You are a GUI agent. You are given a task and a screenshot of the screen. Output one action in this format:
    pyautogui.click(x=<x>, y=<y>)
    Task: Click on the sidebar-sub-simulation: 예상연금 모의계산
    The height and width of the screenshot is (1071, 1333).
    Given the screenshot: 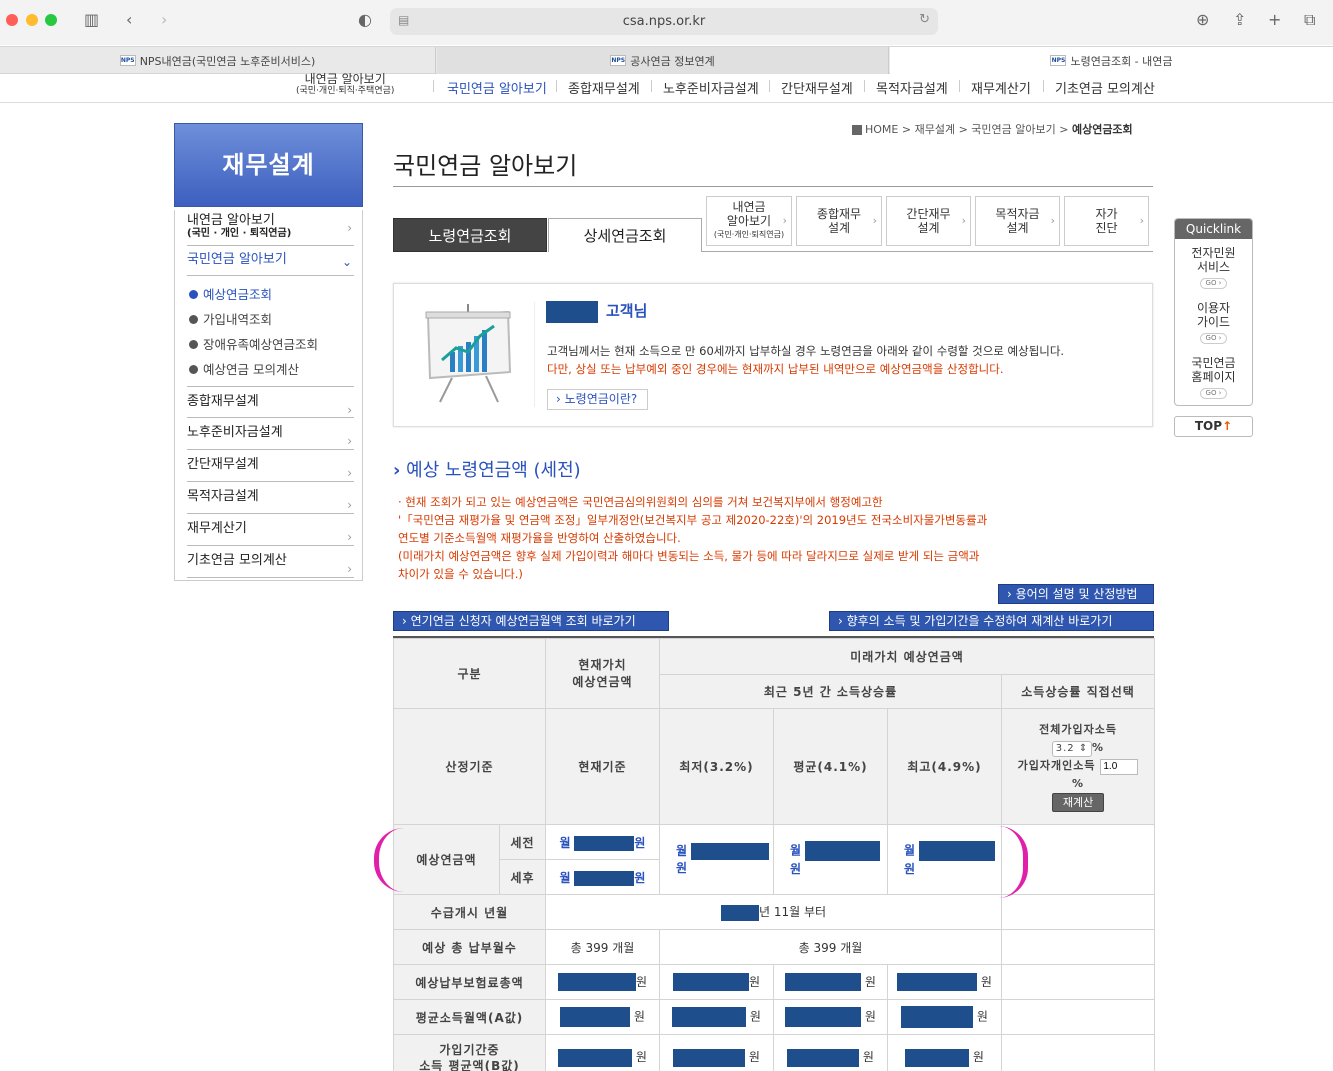 What is the action you would take?
    pyautogui.click(x=244, y=368)
    